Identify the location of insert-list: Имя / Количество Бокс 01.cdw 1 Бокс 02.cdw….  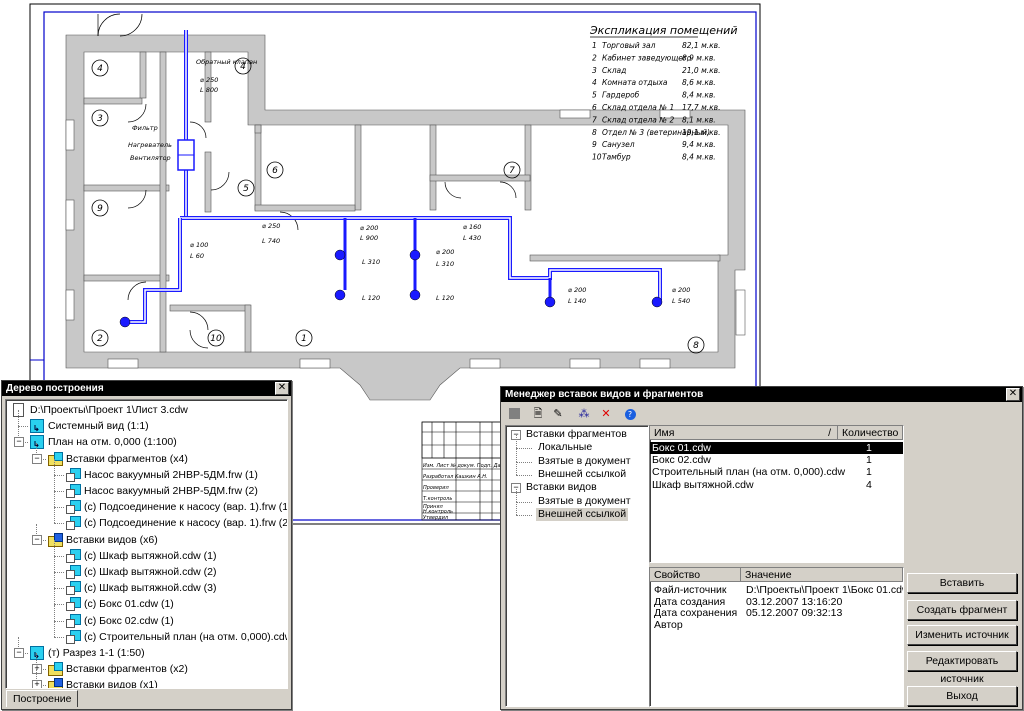
(776, 494).